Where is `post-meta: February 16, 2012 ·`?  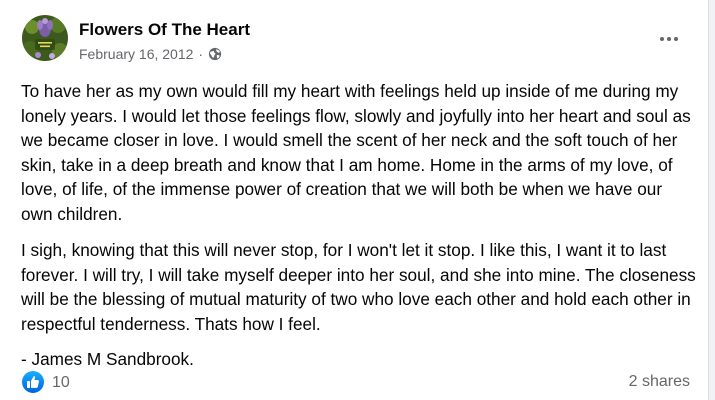 post-meta: February 16, 2012 · is located at coordinates (150, 54).